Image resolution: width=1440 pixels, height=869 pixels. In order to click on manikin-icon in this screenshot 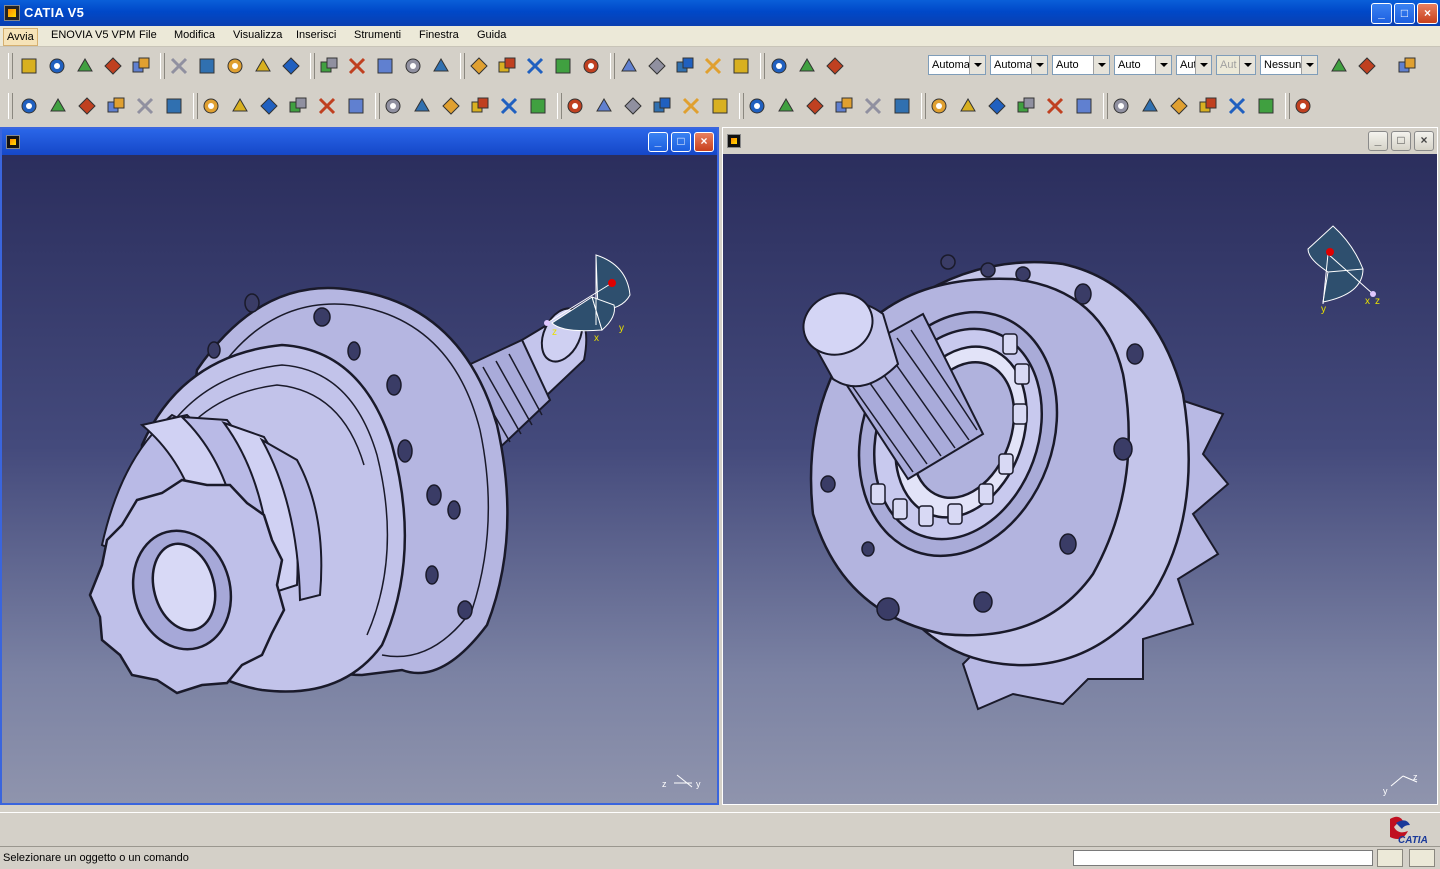, I will do `click(113, 66)`.